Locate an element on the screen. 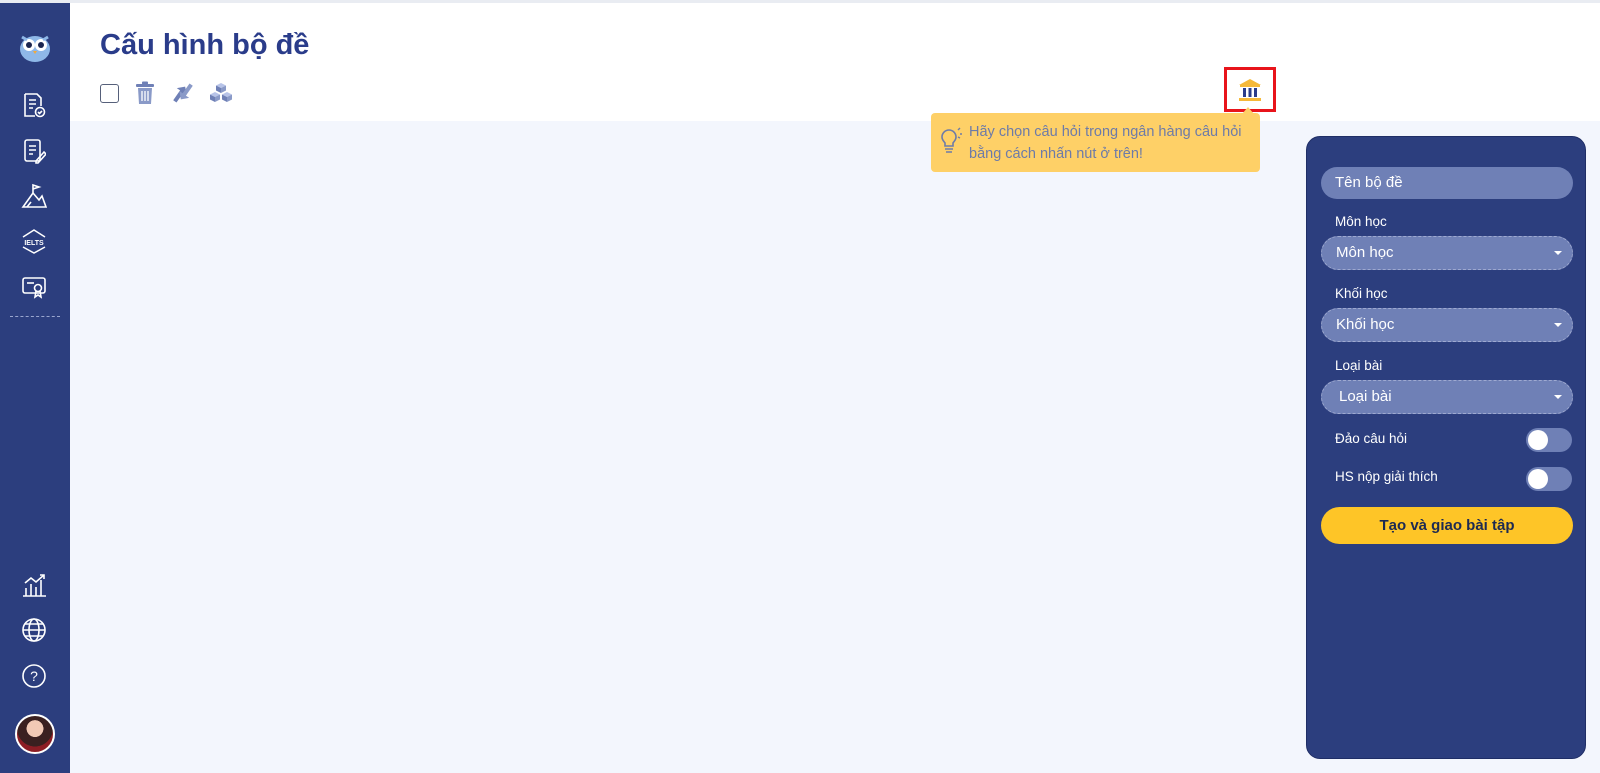 The image size is (1600, 773). explain-toggle is located at coordinates (1549, 479).